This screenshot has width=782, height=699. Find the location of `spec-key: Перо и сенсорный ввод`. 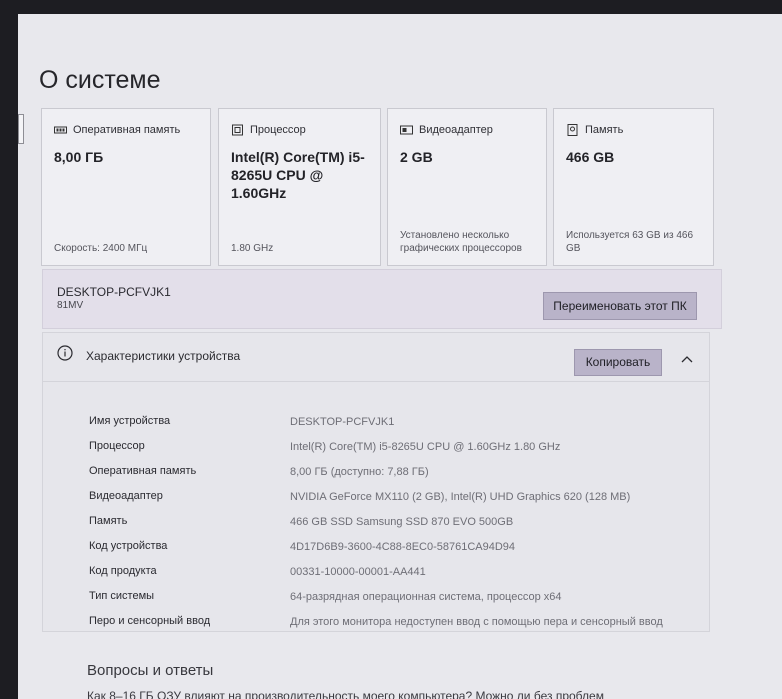

spec-key: Перо и сенсорный ввод is located at coordinates (150, 621).